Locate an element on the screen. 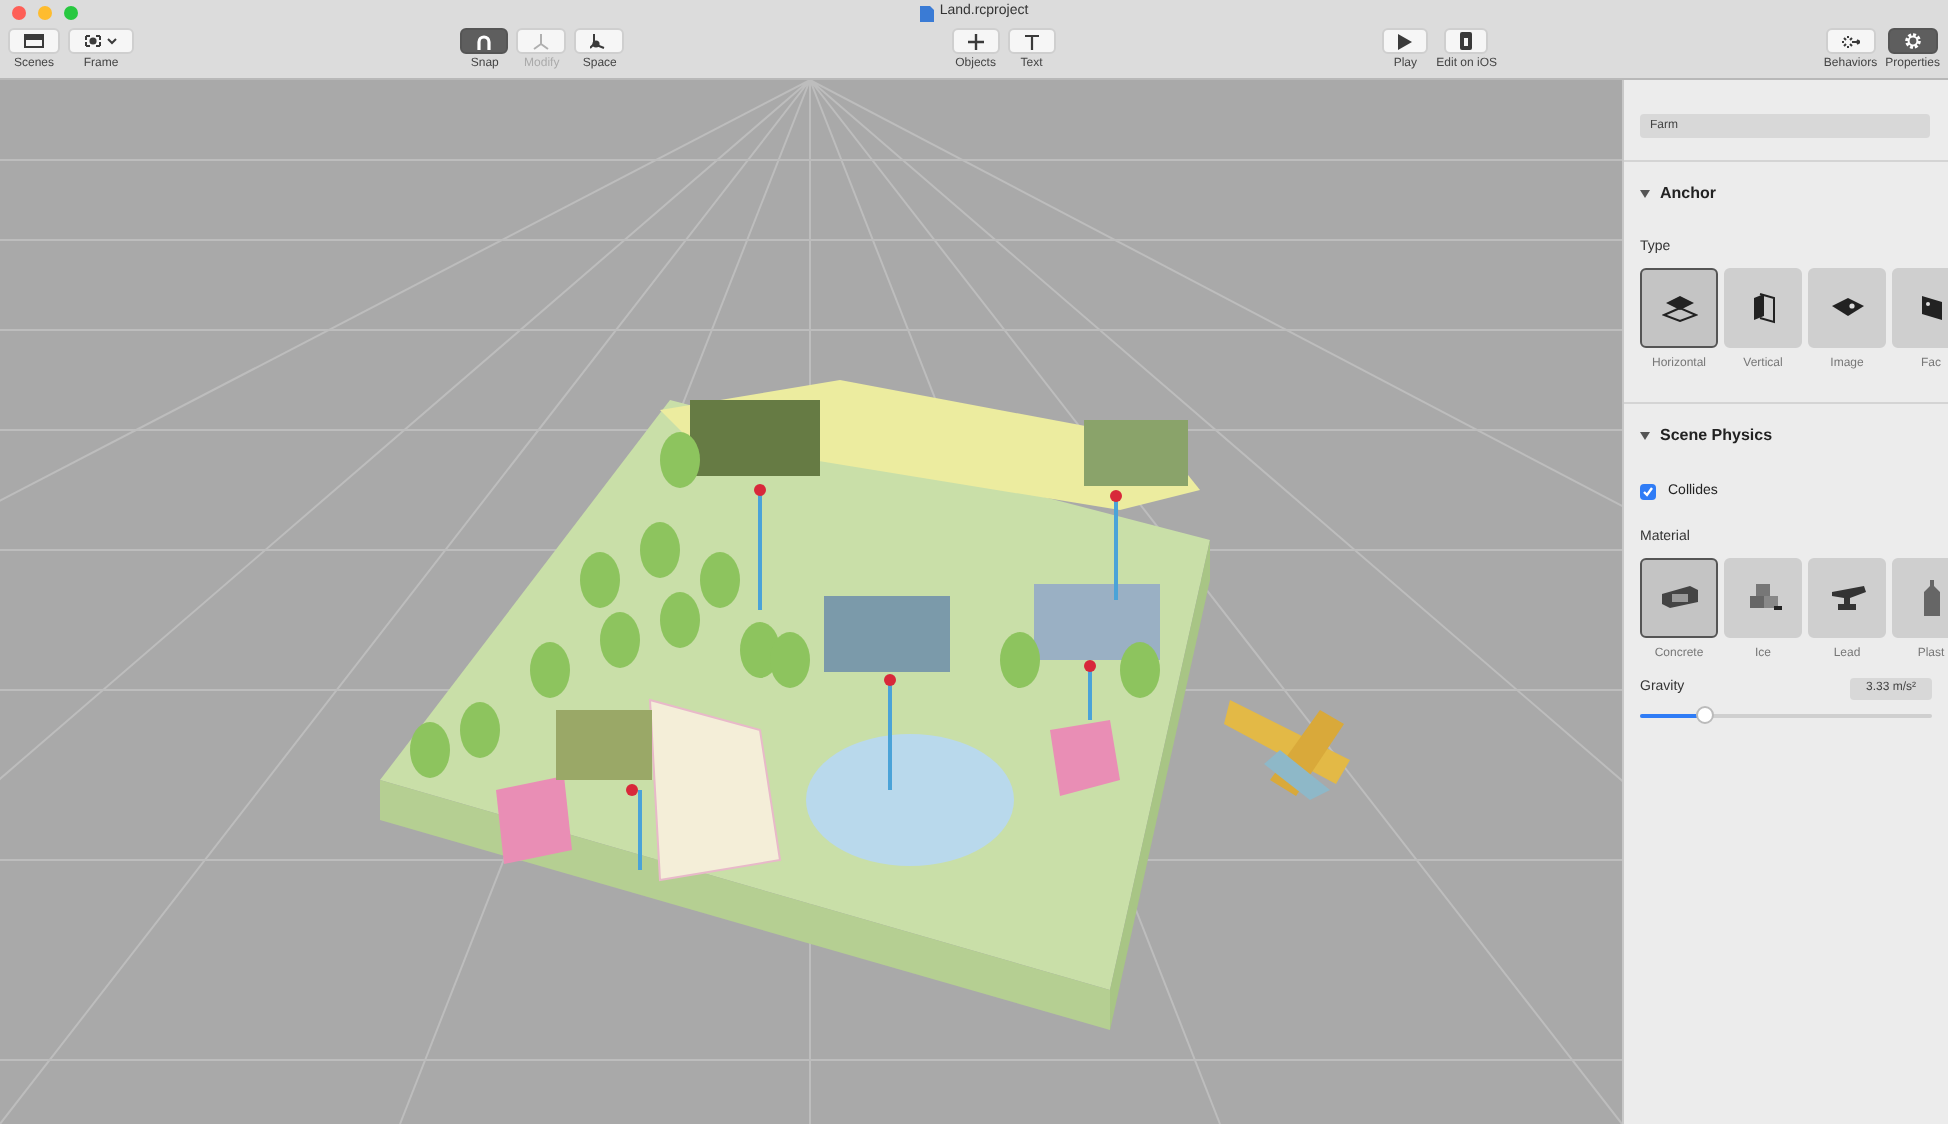 This screenshot has height=1124, width=1948. sidebar-icon is located at coordinates (34, 41).